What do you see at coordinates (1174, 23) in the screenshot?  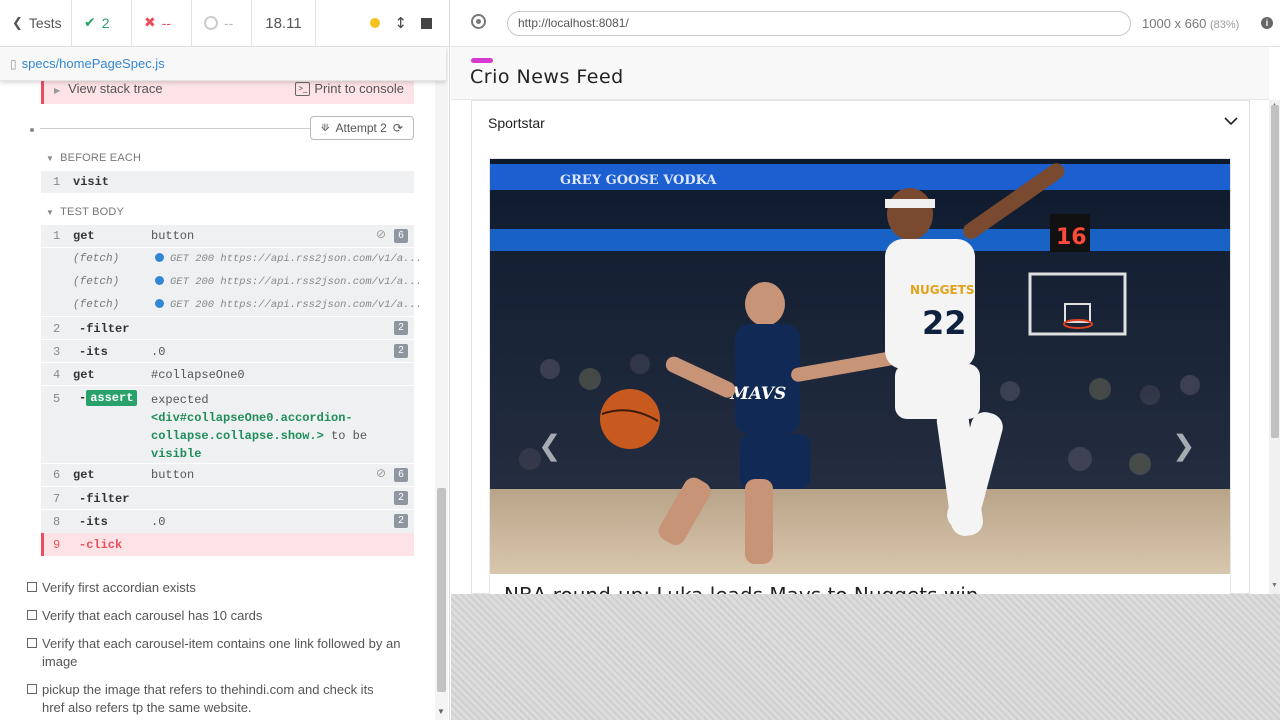 I see `viewport-dimensions: 1000 x 660` at bounding box center [1174, 23].